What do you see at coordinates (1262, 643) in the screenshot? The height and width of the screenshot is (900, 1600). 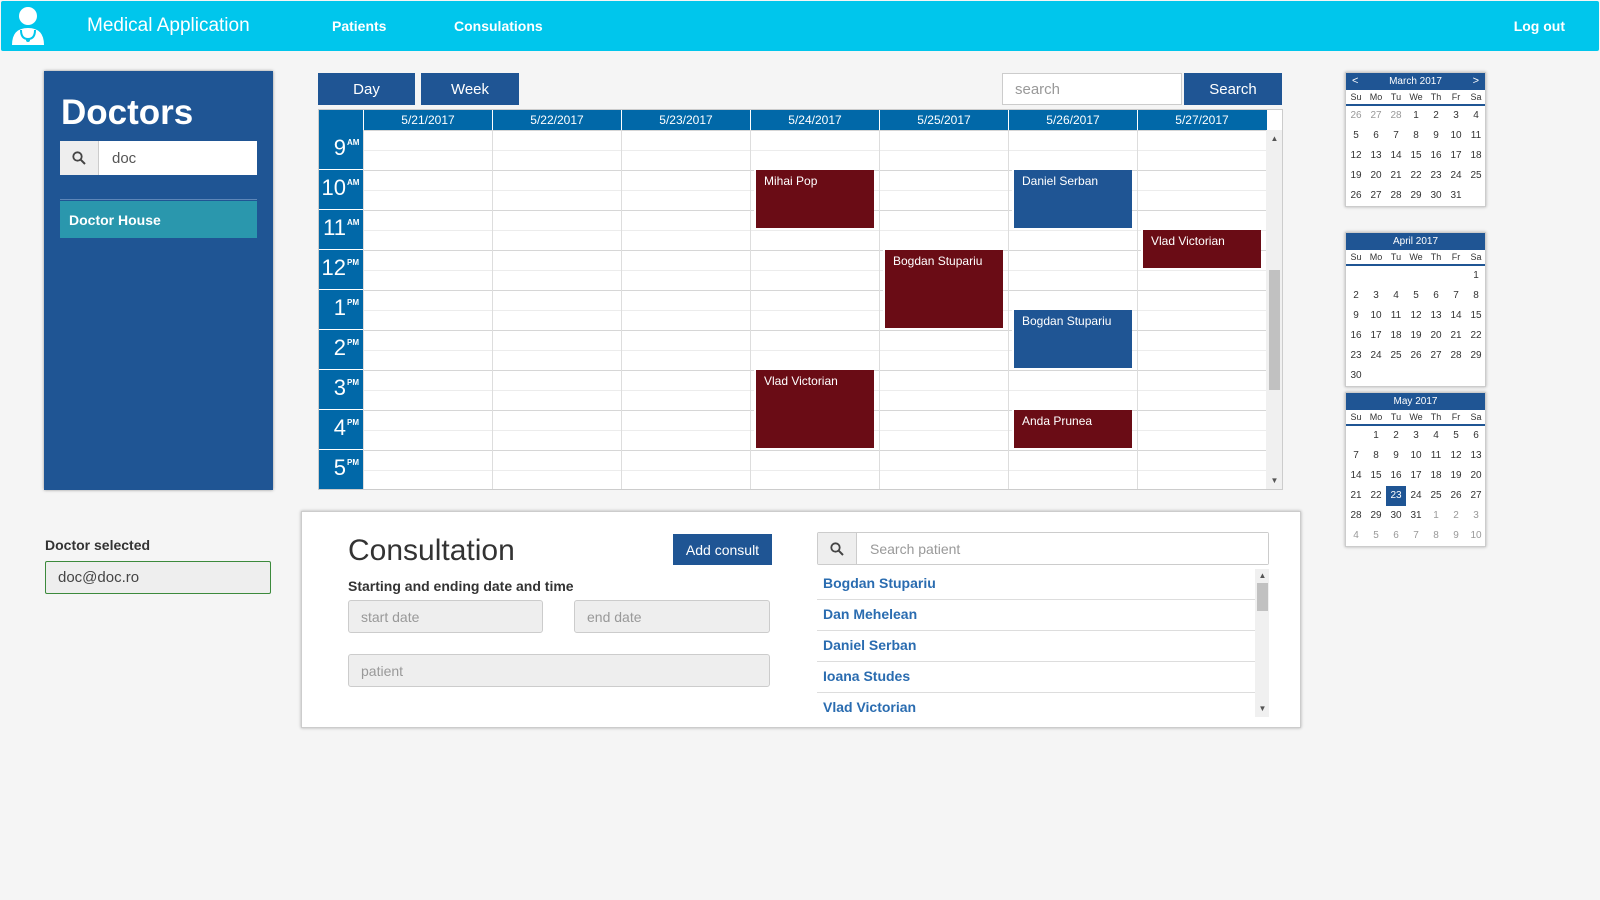 I see `patient-list-scrollbar: ▲ ▼` at bounding box center [1262, 643].